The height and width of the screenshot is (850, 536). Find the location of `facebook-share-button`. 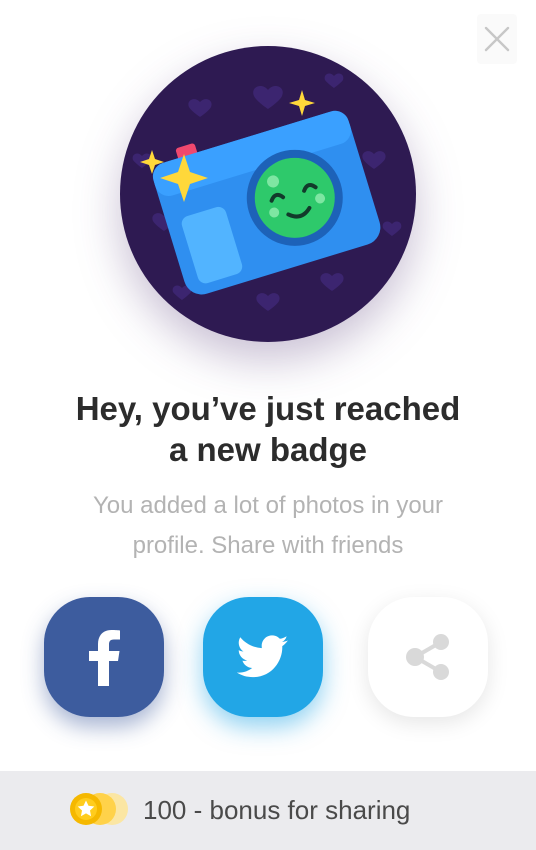

facebook-share-button is located at coordinates (104, 657).